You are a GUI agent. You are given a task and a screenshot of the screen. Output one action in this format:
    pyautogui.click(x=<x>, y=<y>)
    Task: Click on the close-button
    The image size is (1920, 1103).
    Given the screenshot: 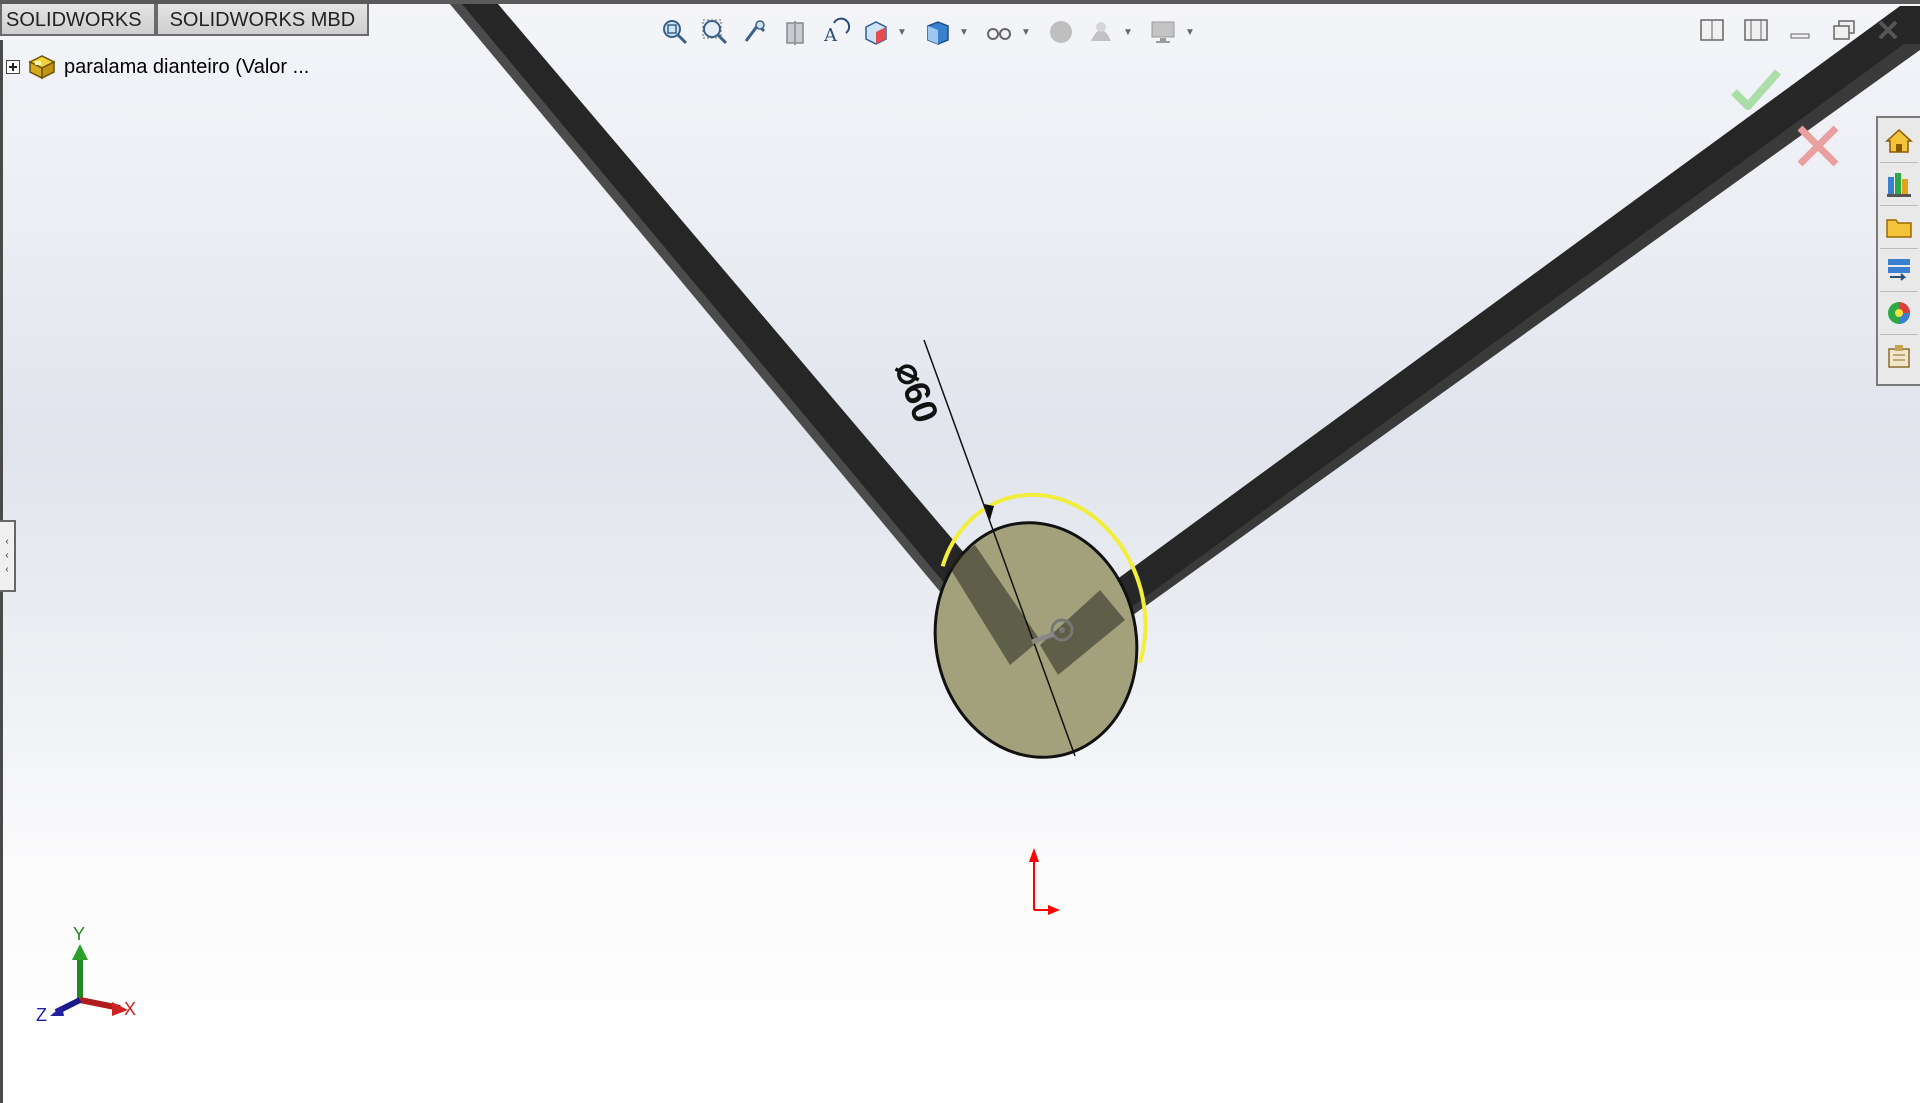 What is the action you would take?
    pyautogui.click(x=1888, y=30)
    